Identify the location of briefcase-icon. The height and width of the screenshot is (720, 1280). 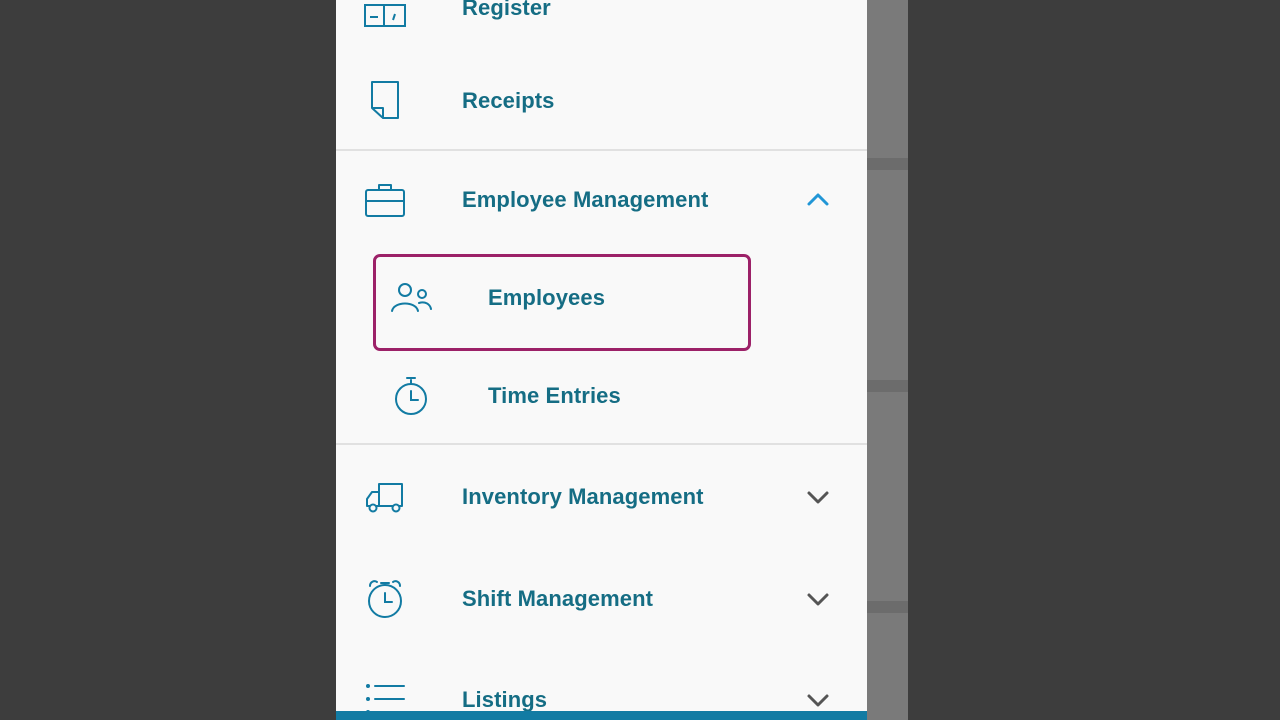
(385, 200).